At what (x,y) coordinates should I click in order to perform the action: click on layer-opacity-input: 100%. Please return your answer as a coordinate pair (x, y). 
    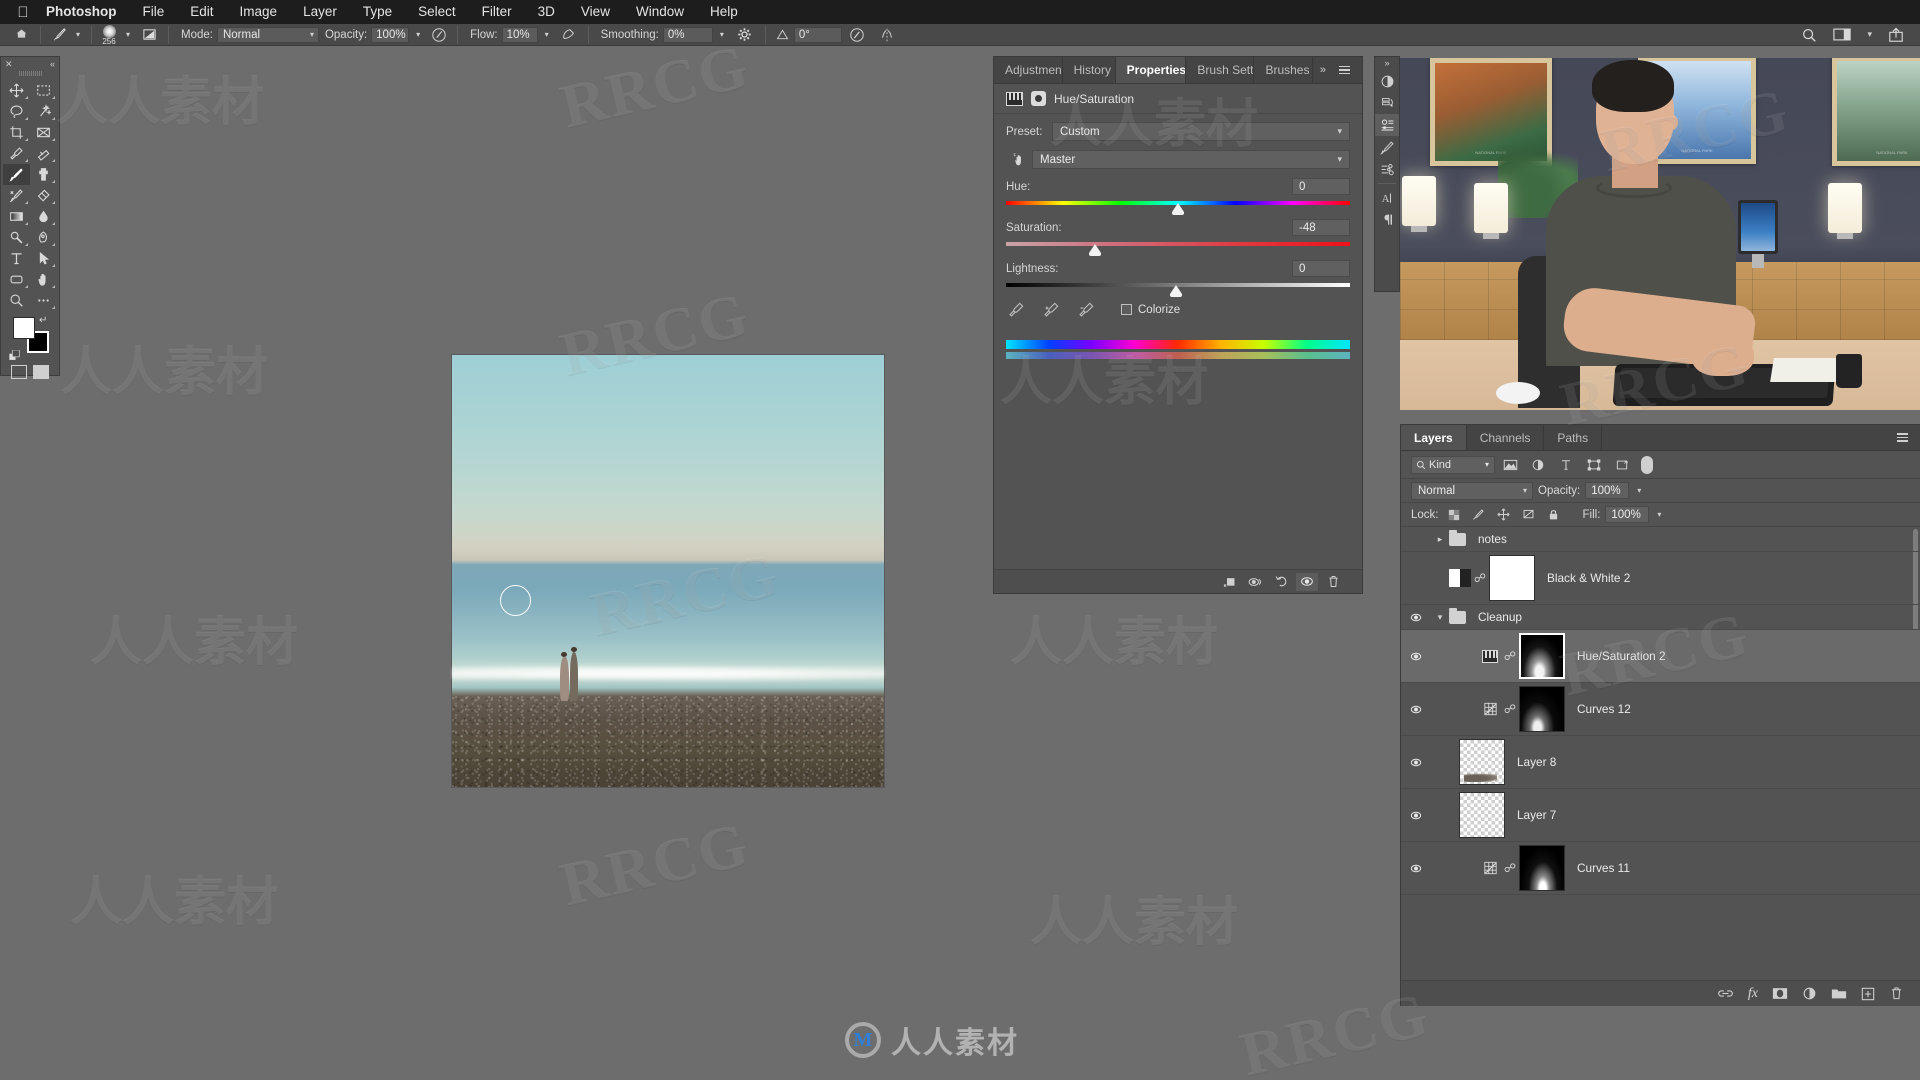
    Looking at the image, I should click on (1607, 490).